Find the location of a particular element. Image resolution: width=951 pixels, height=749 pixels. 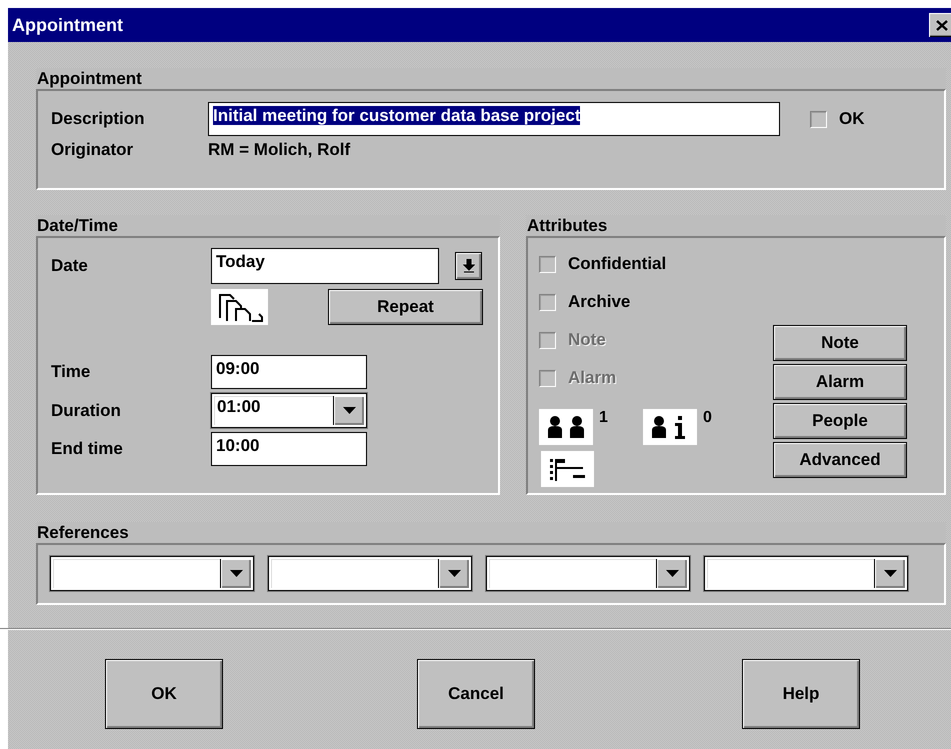

duration-combo: 01:00 is located at coordinates (289, 410).